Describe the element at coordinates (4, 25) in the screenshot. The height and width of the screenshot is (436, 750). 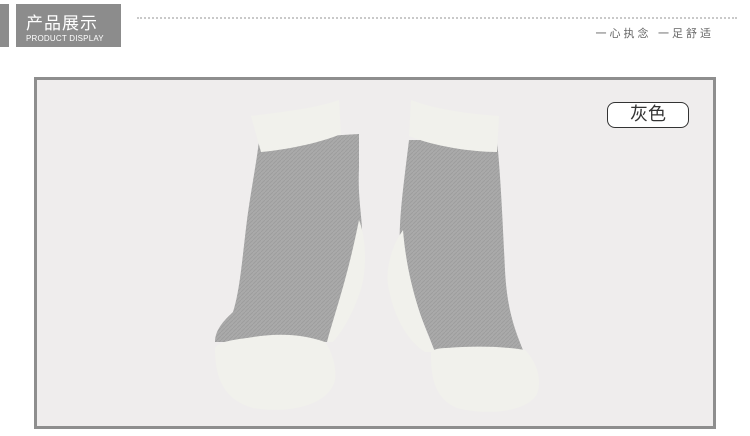
I see `header-accent-bar` at that location.